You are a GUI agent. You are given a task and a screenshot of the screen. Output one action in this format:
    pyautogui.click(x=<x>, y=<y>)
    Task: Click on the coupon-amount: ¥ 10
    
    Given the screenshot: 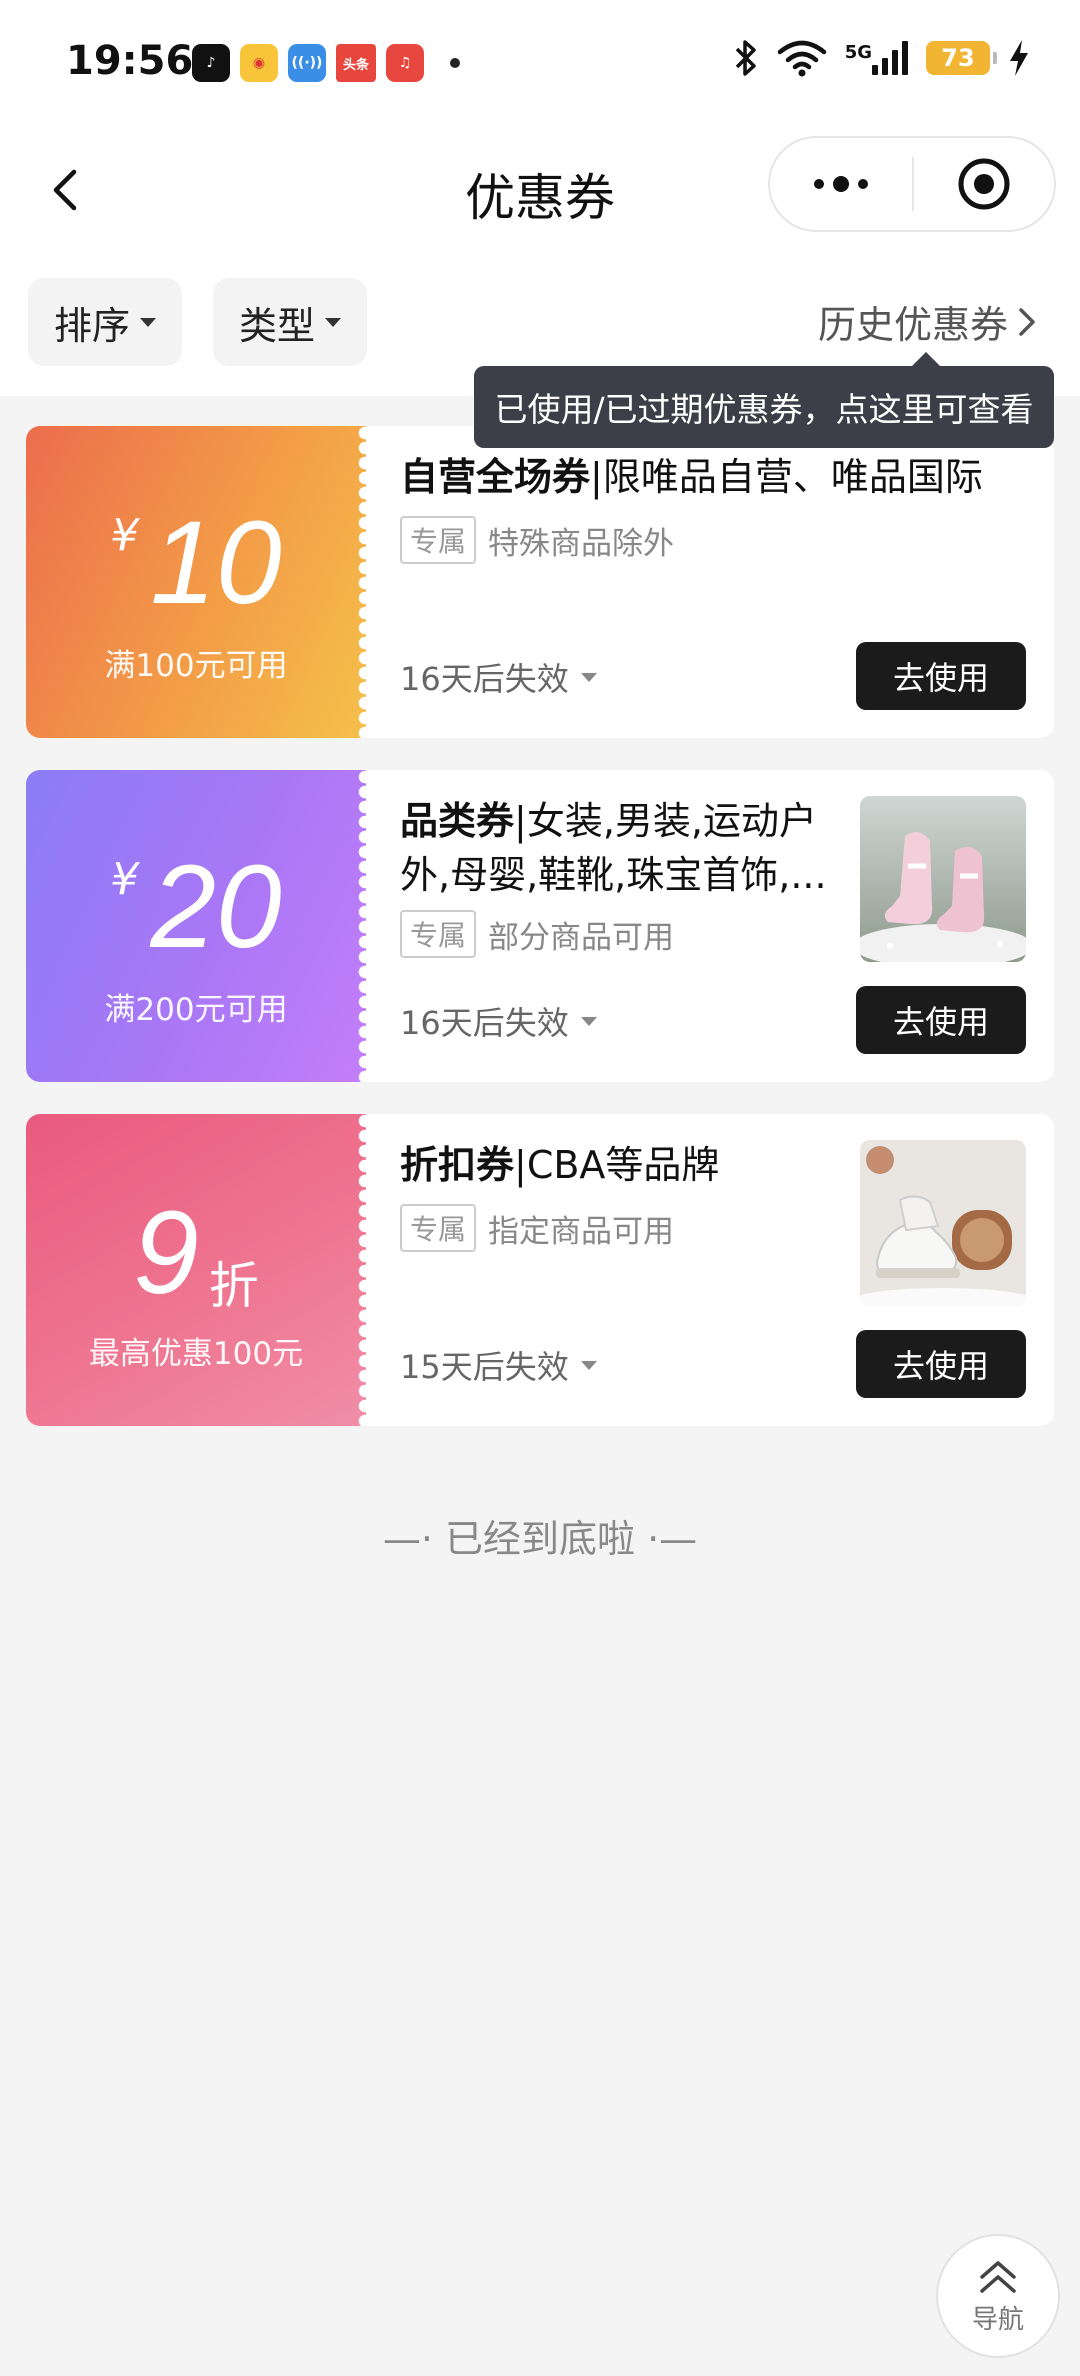 What is the action you would take?
    pyautogui.click(x=196, y=563)
    